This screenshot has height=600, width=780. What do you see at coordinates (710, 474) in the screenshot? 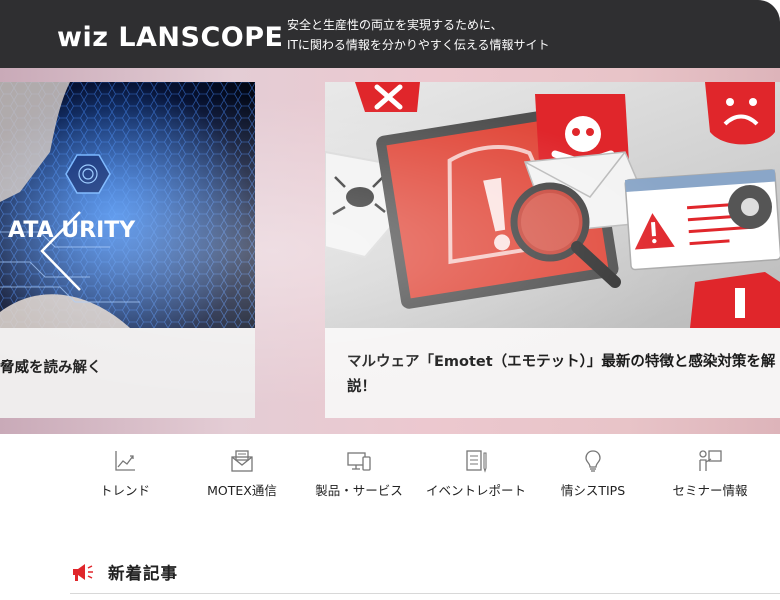
I see `category-seminar: セミナー情報` at bounding box center [710, 474].